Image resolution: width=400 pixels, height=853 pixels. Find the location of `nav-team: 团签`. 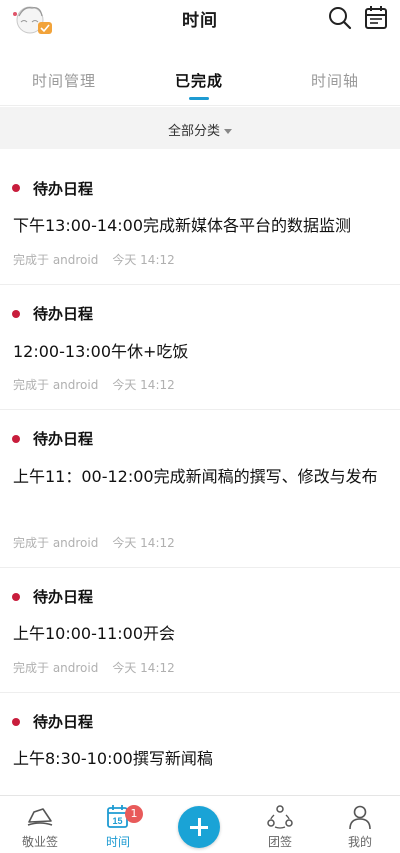

nav-team: 团签 is located at coordinates (280, 824).